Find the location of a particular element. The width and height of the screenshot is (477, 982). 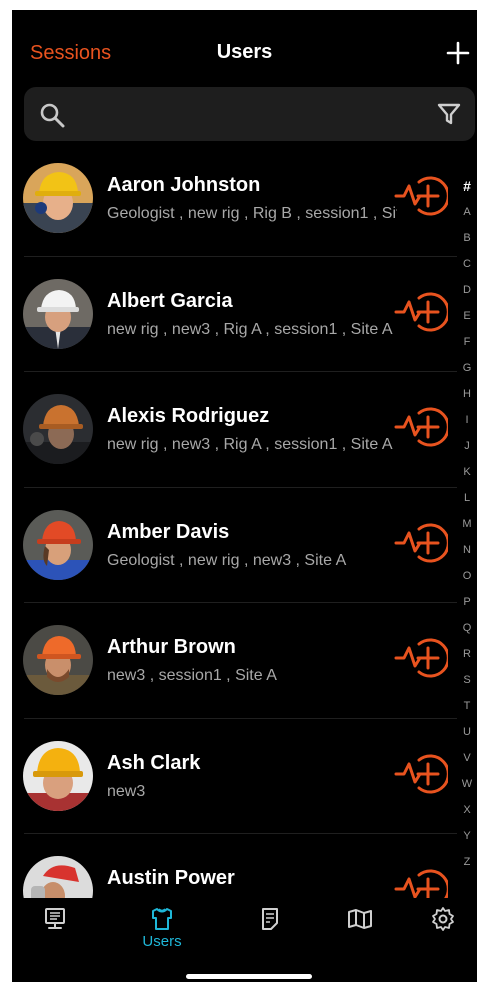

search-bar is located at coordinates (249, 114).